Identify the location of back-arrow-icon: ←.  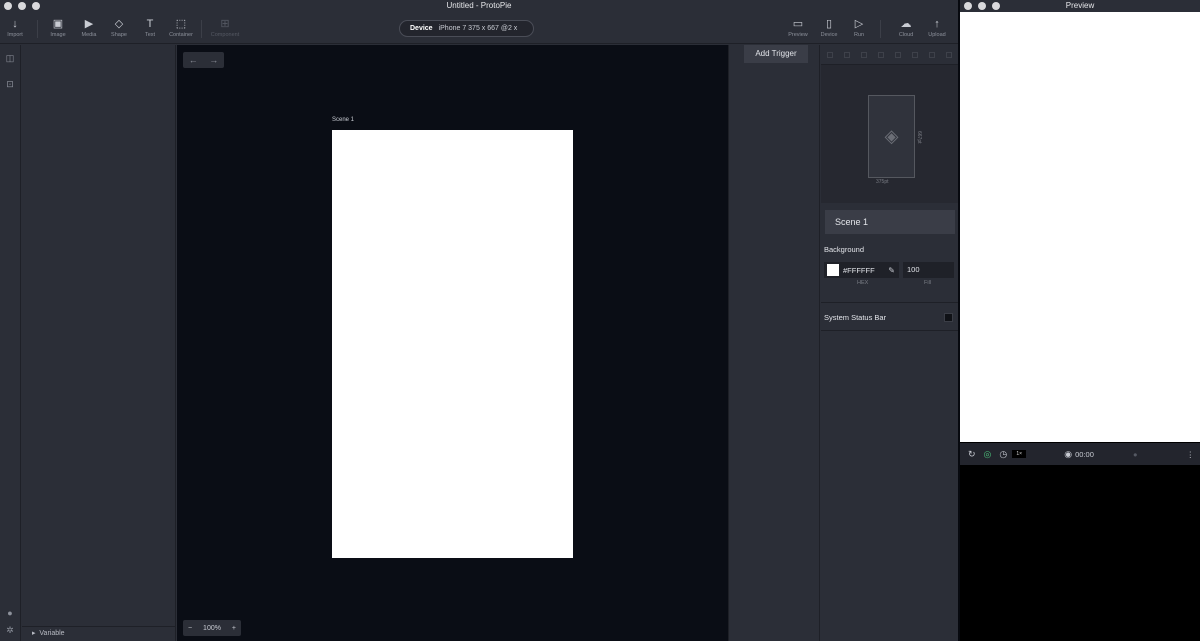
(193, 60).